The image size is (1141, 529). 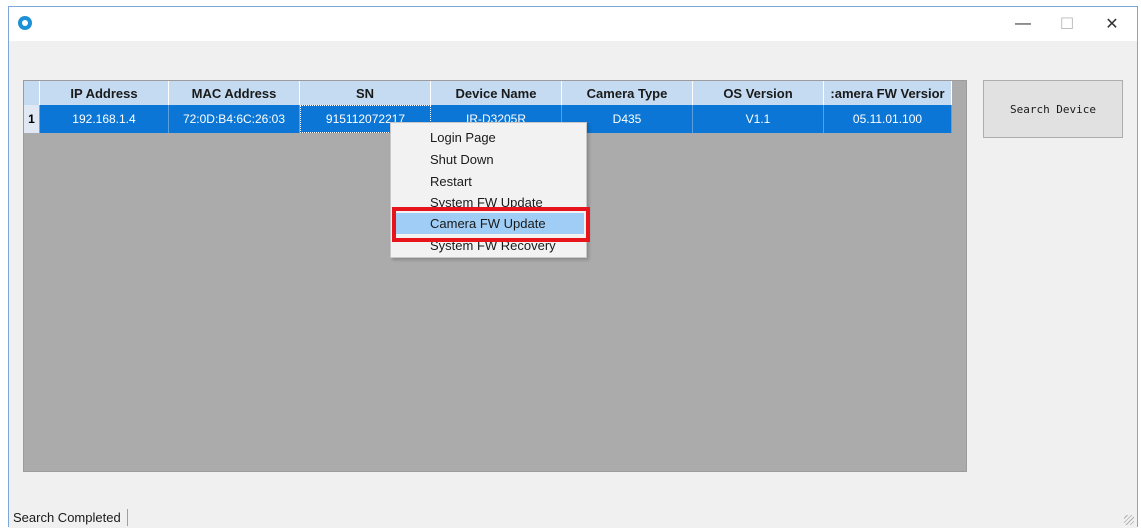 I want to click on column-header-sn: SN, so click(x=365, y=93).